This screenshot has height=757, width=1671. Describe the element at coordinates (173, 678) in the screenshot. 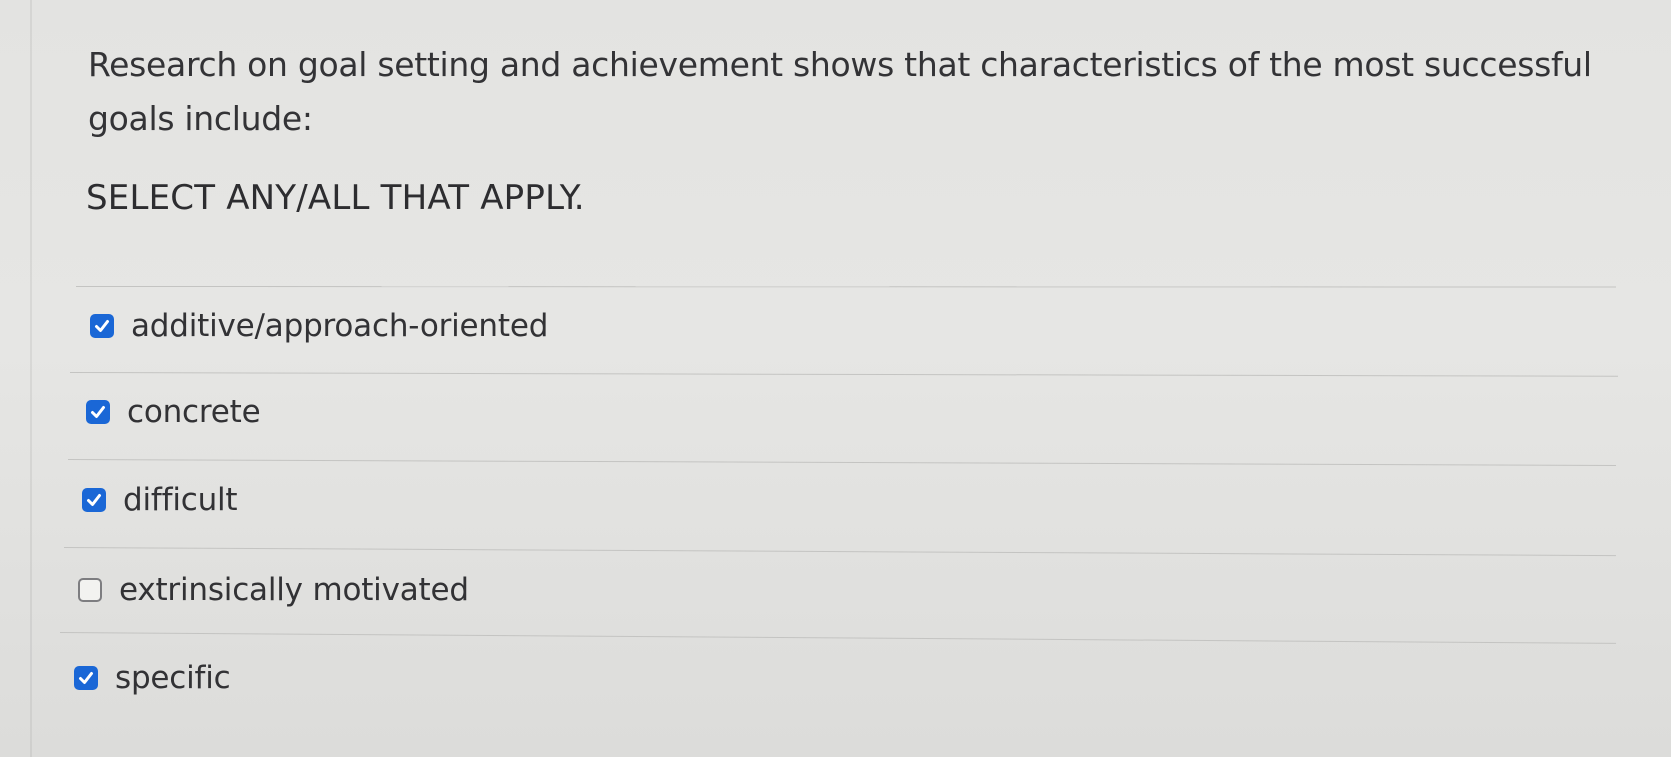

I see `option-label: specific` at that location.